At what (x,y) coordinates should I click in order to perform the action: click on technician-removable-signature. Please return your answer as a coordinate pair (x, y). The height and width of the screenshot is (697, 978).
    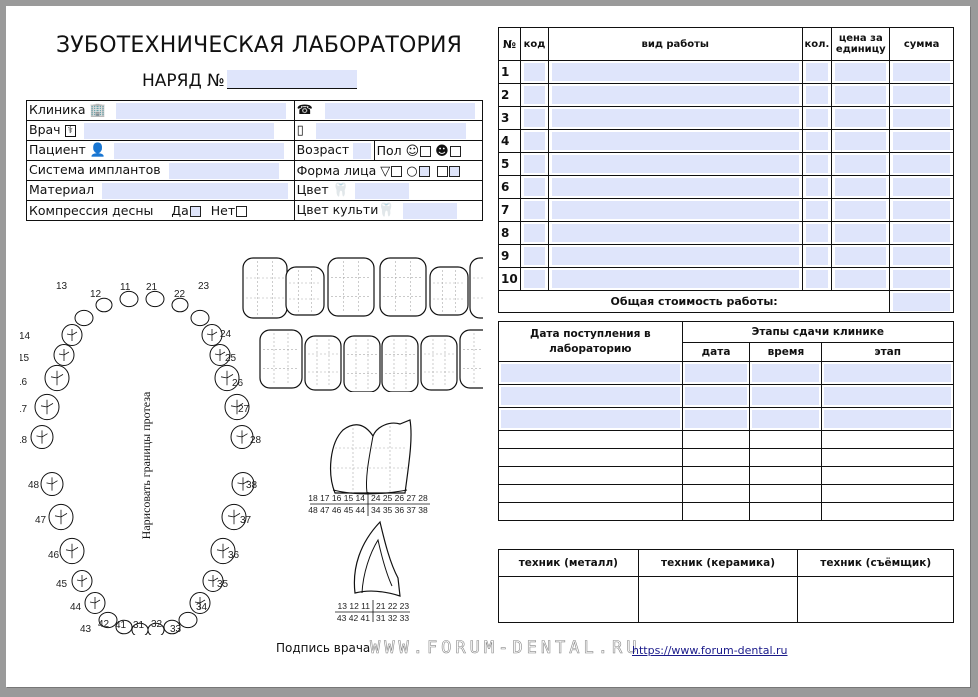
    Looking at the image, I should click on (875, 599).